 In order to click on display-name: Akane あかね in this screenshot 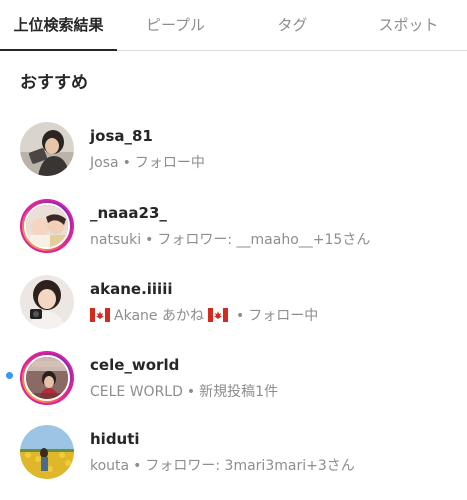, I will do `click(159, 316)`.